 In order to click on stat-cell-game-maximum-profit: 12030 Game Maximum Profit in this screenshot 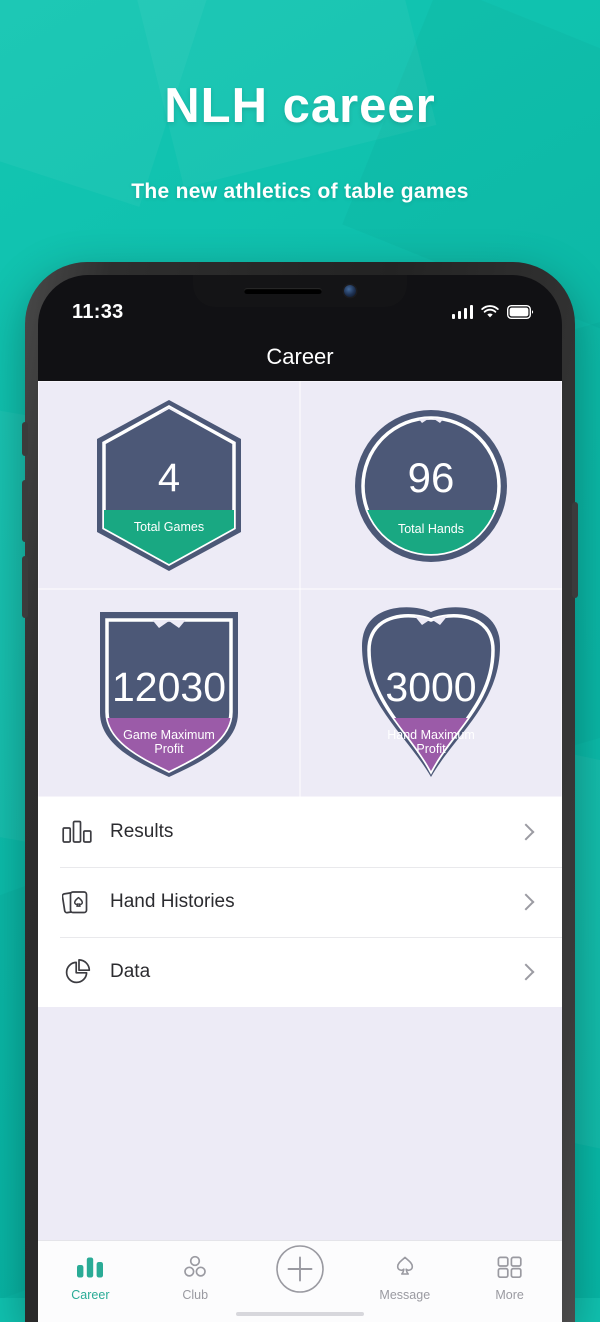, I will do `click(169, 693)`.